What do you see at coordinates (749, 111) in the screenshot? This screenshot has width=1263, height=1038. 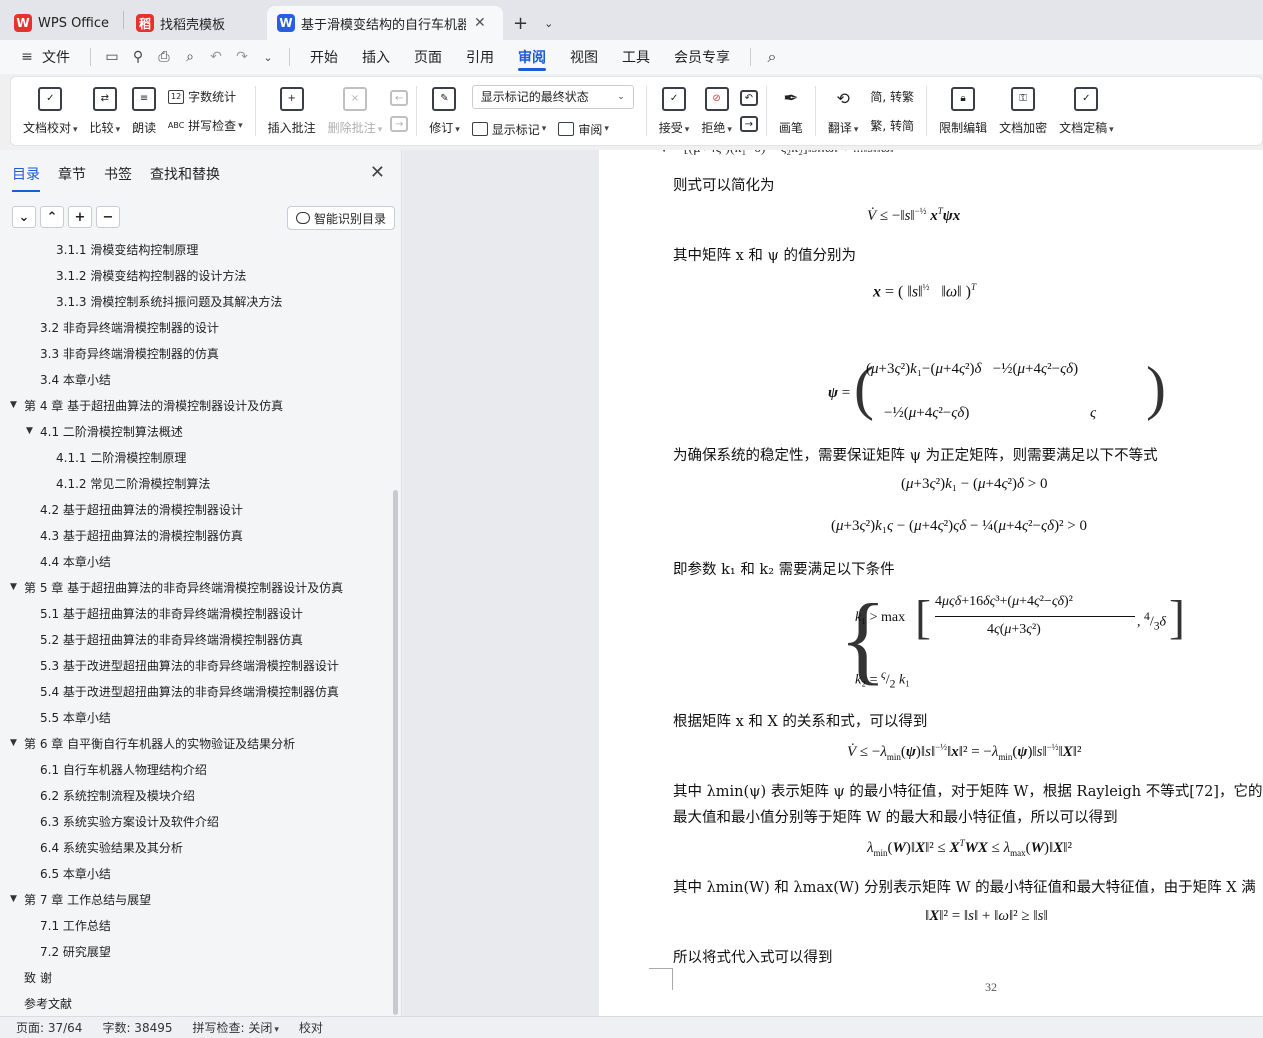 I see `change-nav-button: ↶ →` at bounding box center [749, 111].